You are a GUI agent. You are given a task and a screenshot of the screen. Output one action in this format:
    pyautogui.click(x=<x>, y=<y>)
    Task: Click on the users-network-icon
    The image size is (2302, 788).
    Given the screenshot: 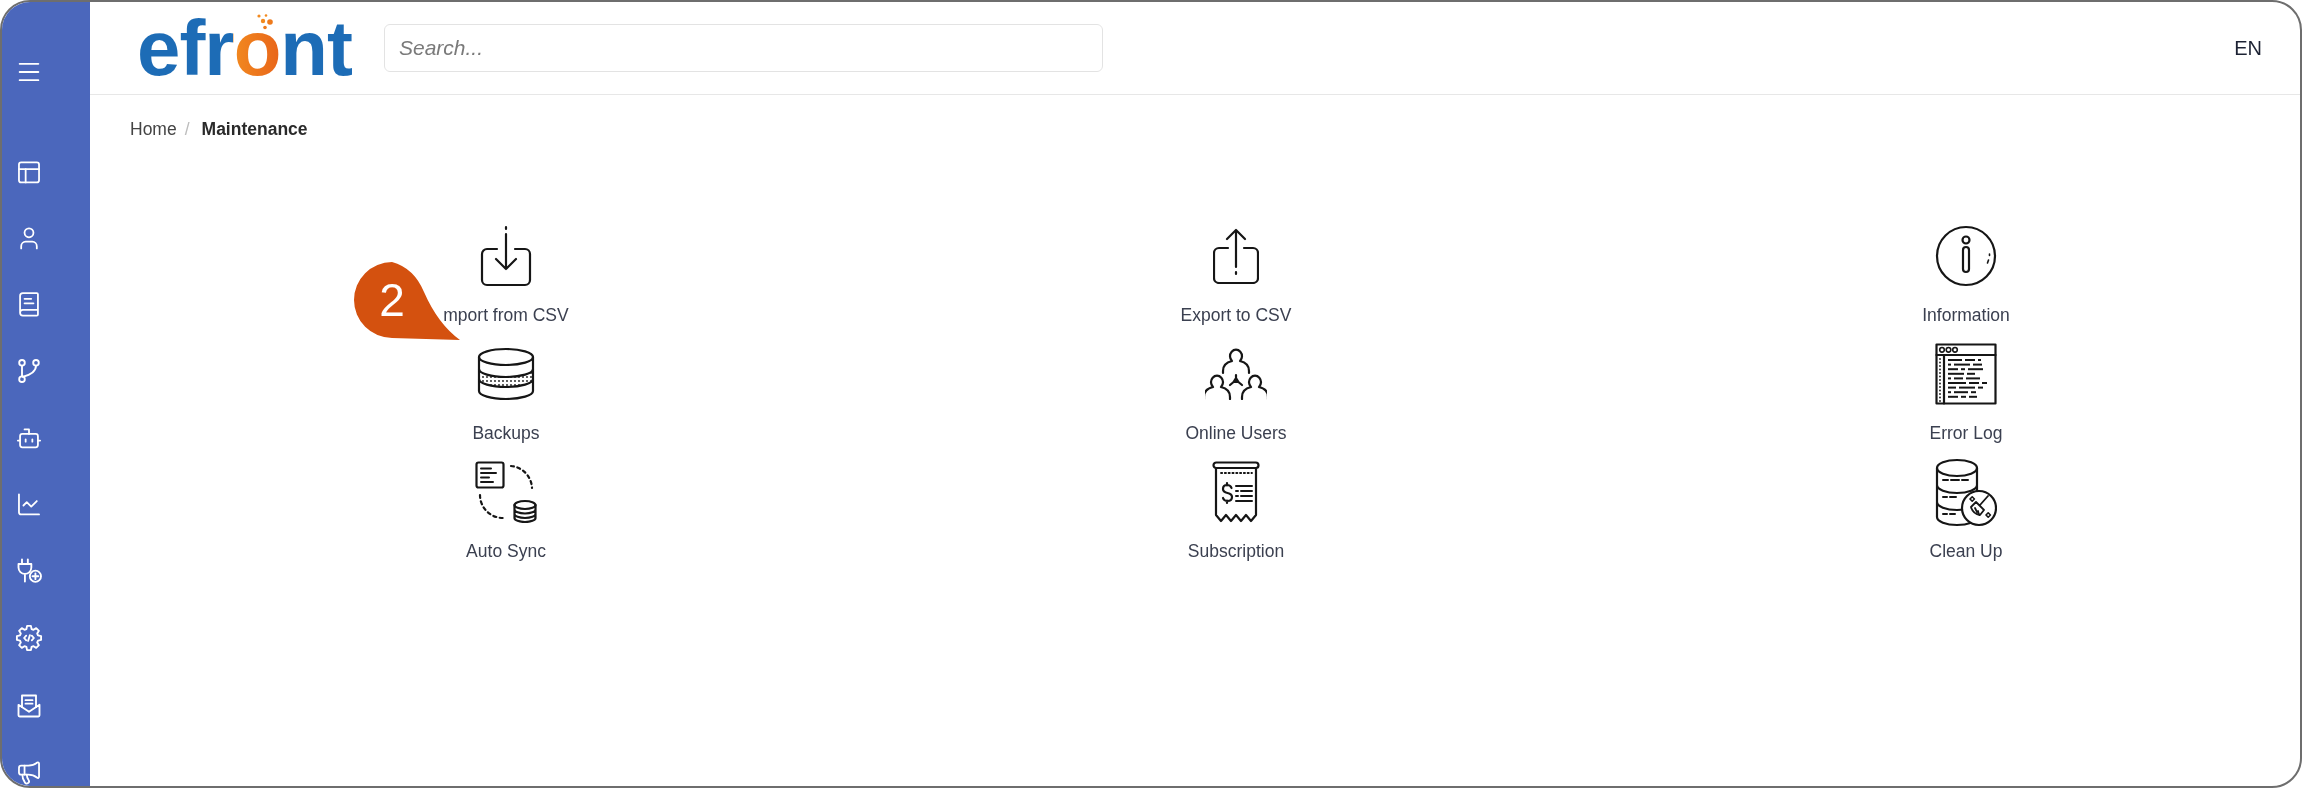 What is the action you would take?
    pyautogui.click(x=1236, y=374)
    